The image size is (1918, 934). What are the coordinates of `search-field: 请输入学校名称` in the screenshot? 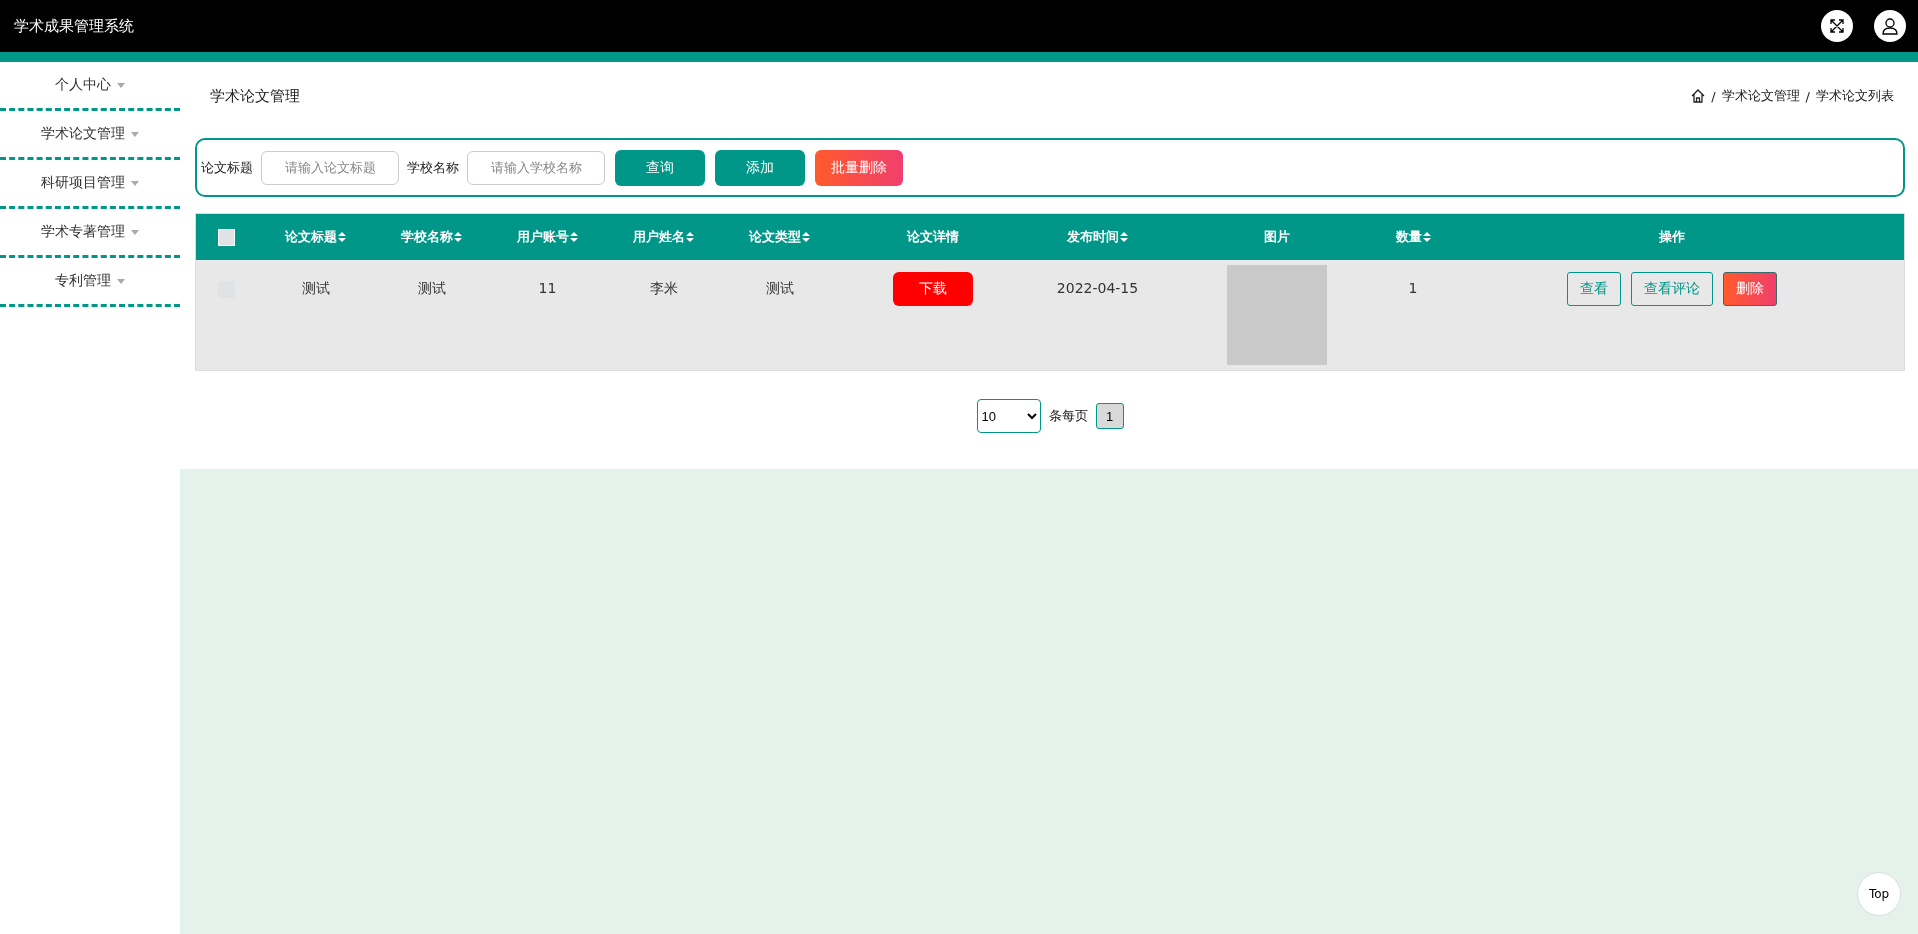 It's located at (536, 167).